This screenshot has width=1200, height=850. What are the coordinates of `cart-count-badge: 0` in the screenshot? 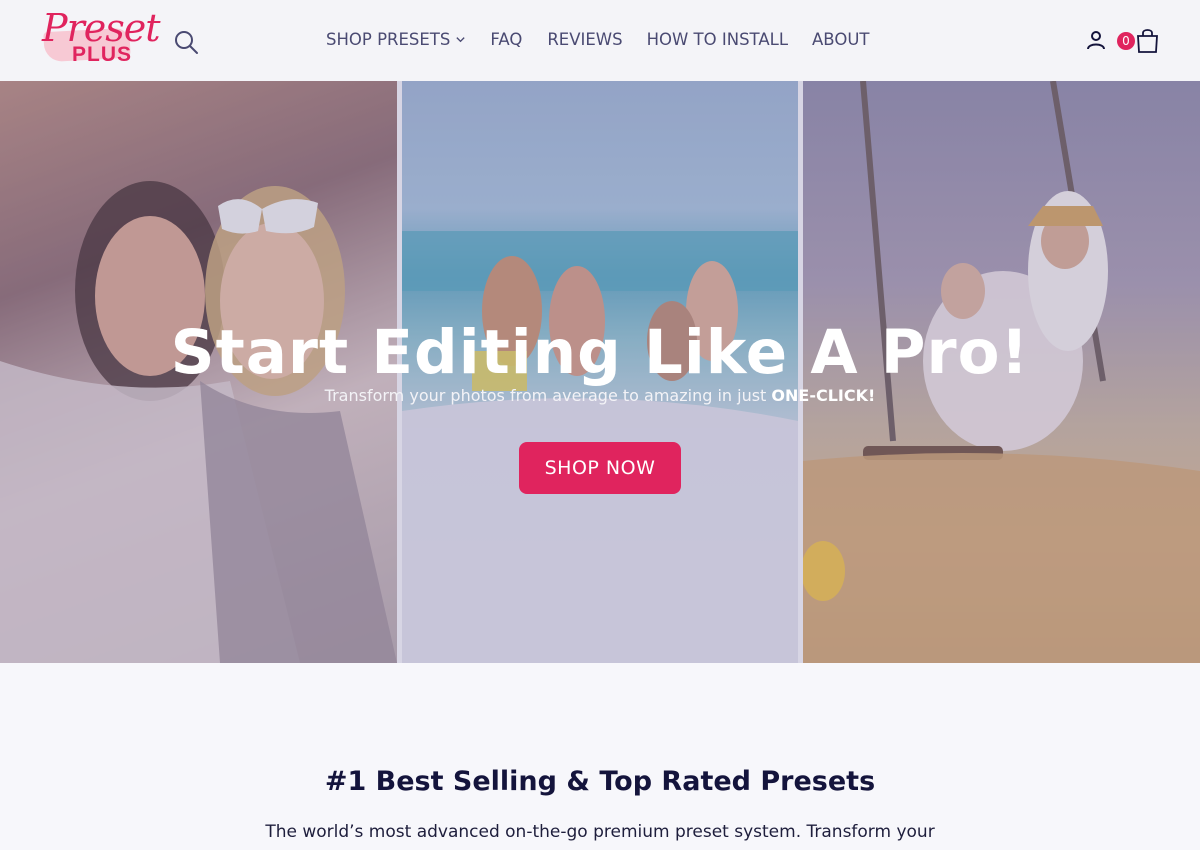 It's located at (1126, 41).